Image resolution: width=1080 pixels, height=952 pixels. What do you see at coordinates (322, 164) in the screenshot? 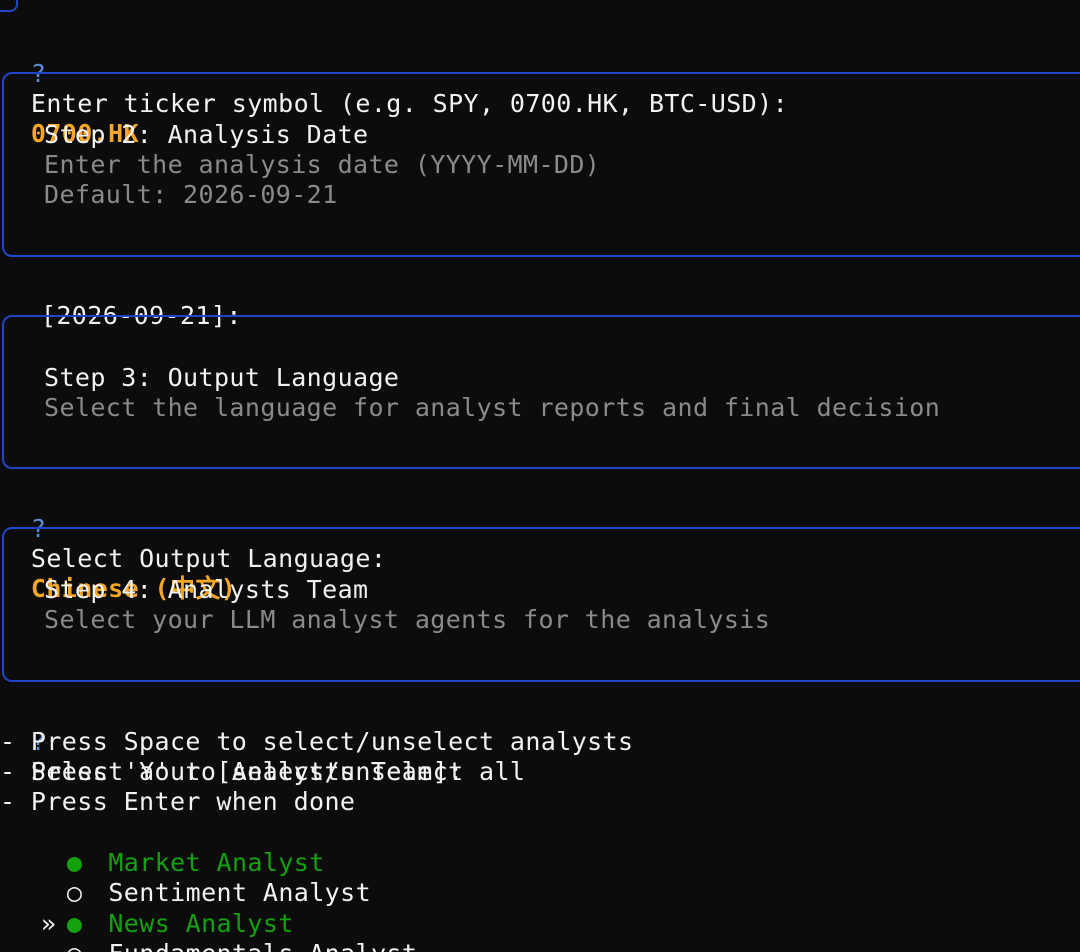
I see `step2-subtitle: Enter the analysis date (YYYY-MM-DD)` at bounding box center [322, 164].